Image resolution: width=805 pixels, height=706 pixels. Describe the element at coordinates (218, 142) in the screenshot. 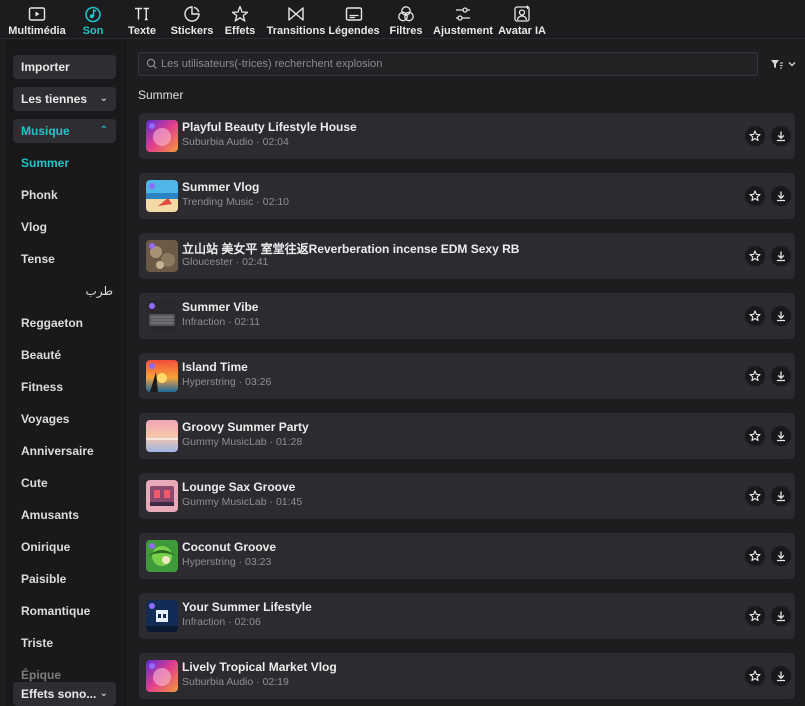

I see `track-artist: Suburbia Audio` at that location.